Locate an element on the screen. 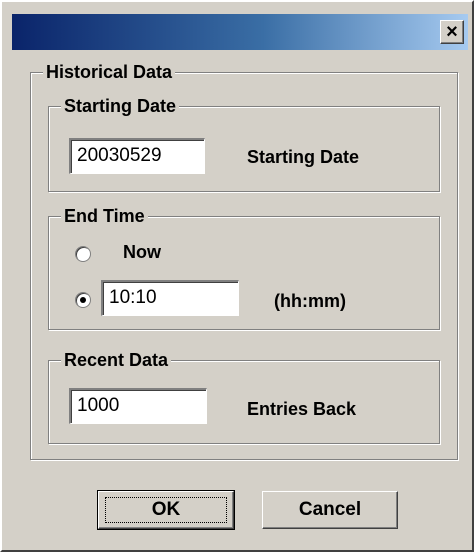 The image size is (474, 552). now-radio is located at coordinates (83, 254).